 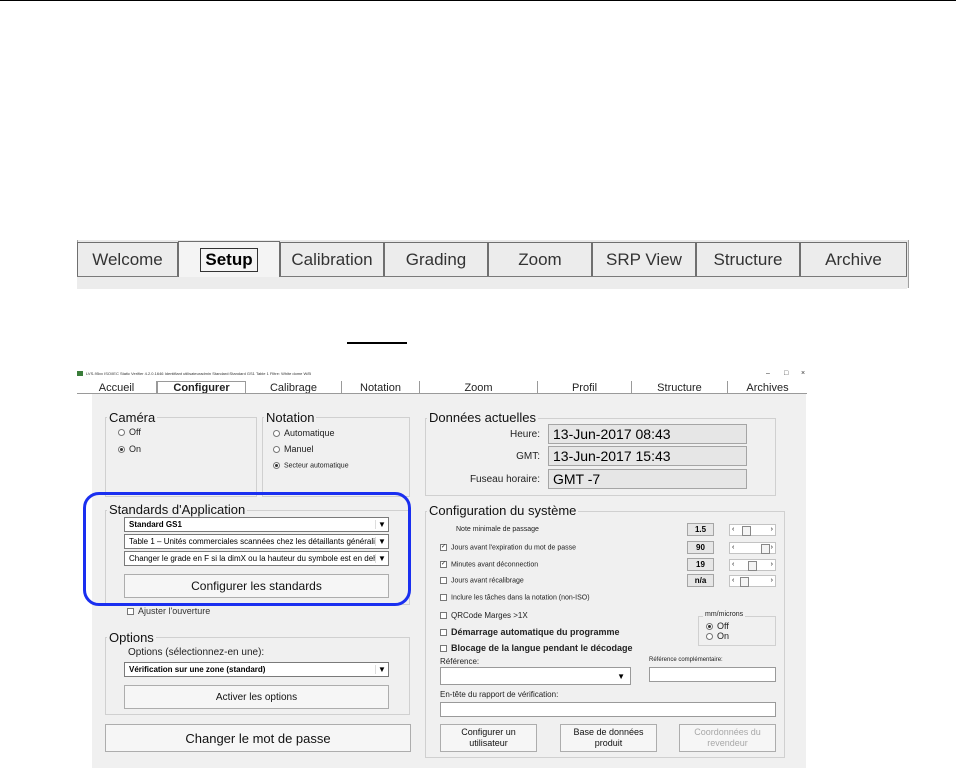 I want to click on close-icon: ×, so click(x=803, y=373).